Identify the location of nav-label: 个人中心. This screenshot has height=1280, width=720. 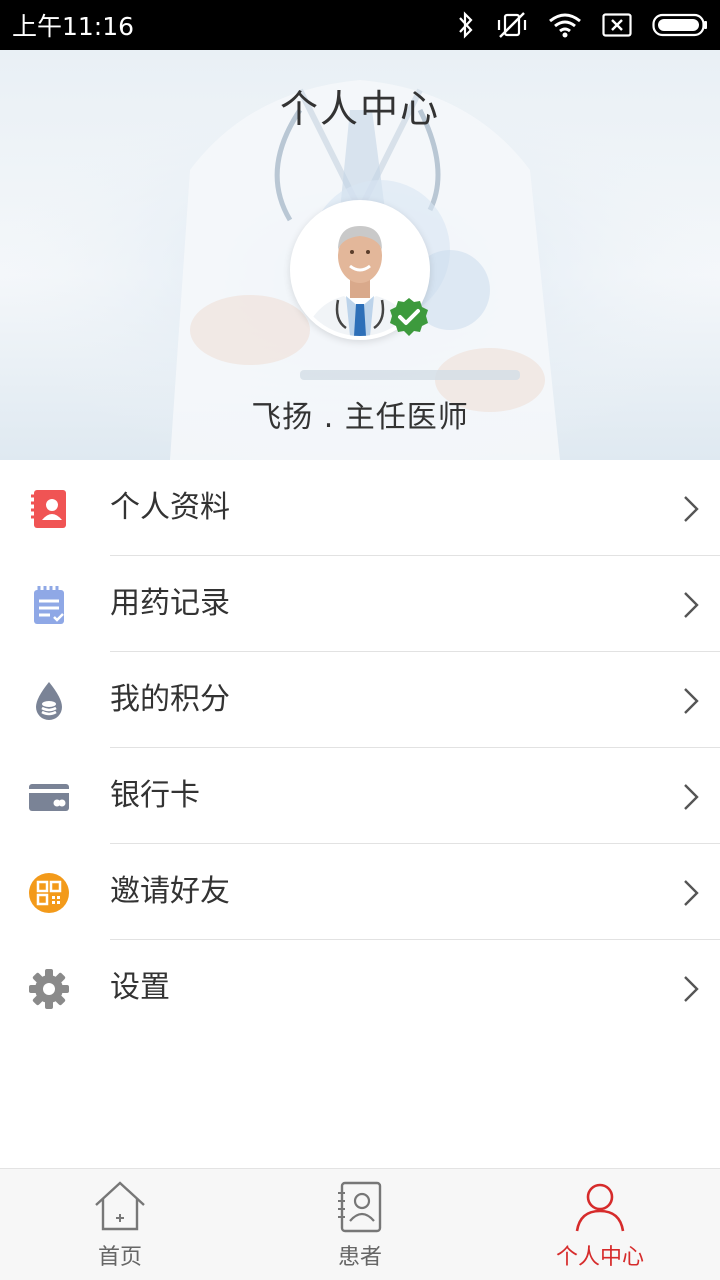
(599, 1257).